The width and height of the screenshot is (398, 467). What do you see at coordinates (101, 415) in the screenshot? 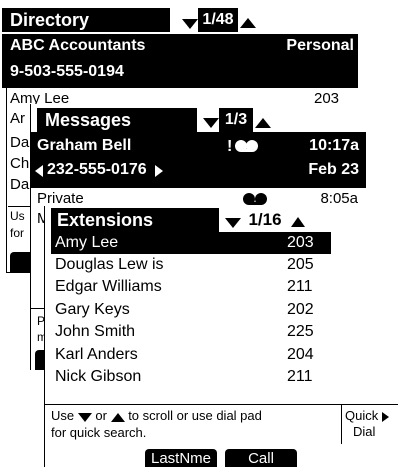
I see `hint-or: or` at bounding box center [101, 415].